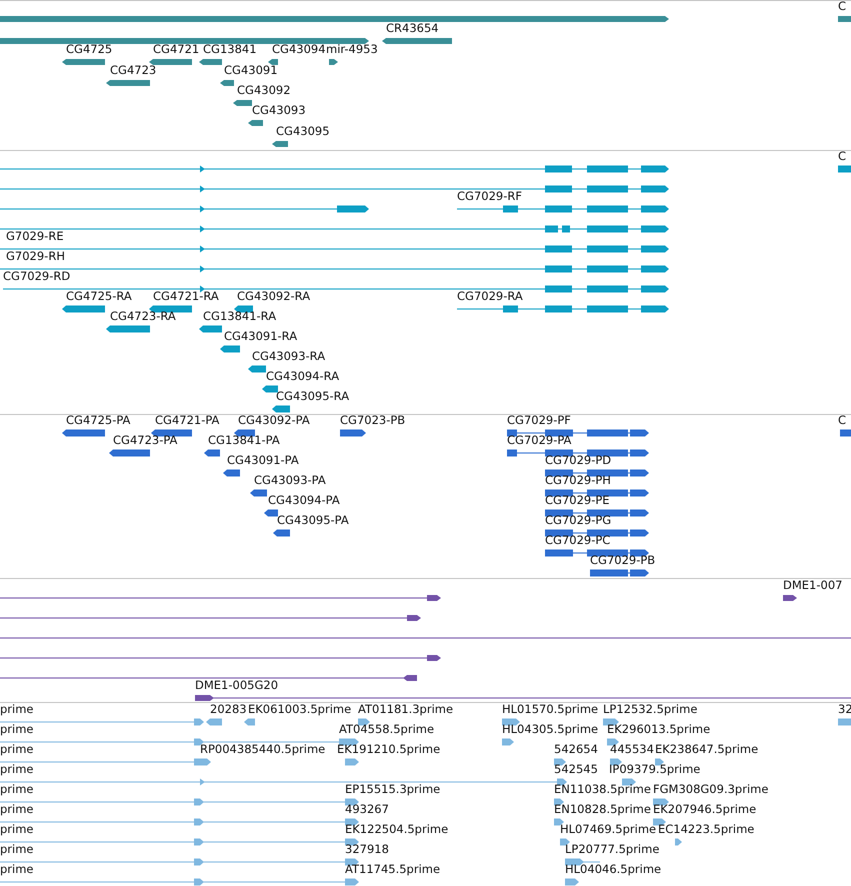  What do you see at coordinates (650, 709) in the screenshot?
I see `feature-label: LP12532.5prime` at bounding box center [650, 709].